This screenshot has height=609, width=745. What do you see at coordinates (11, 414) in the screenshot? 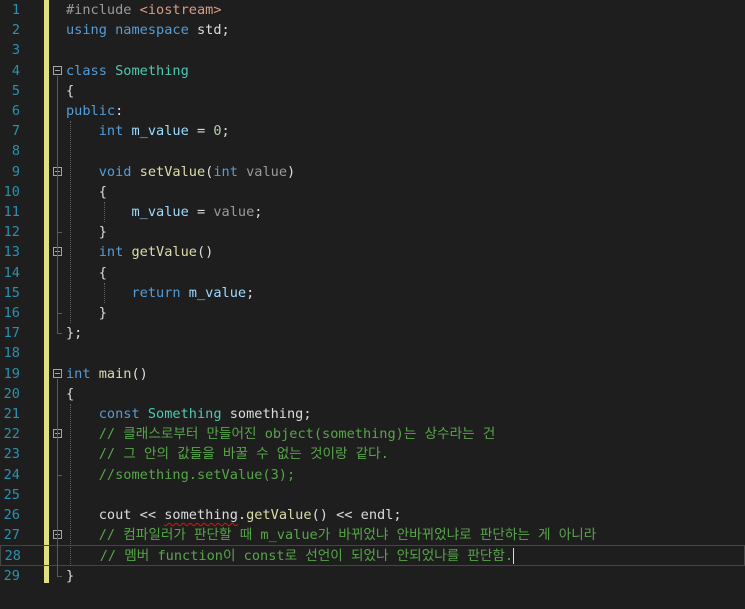
I see `line-number: 21` at bounding box center [11, 414].